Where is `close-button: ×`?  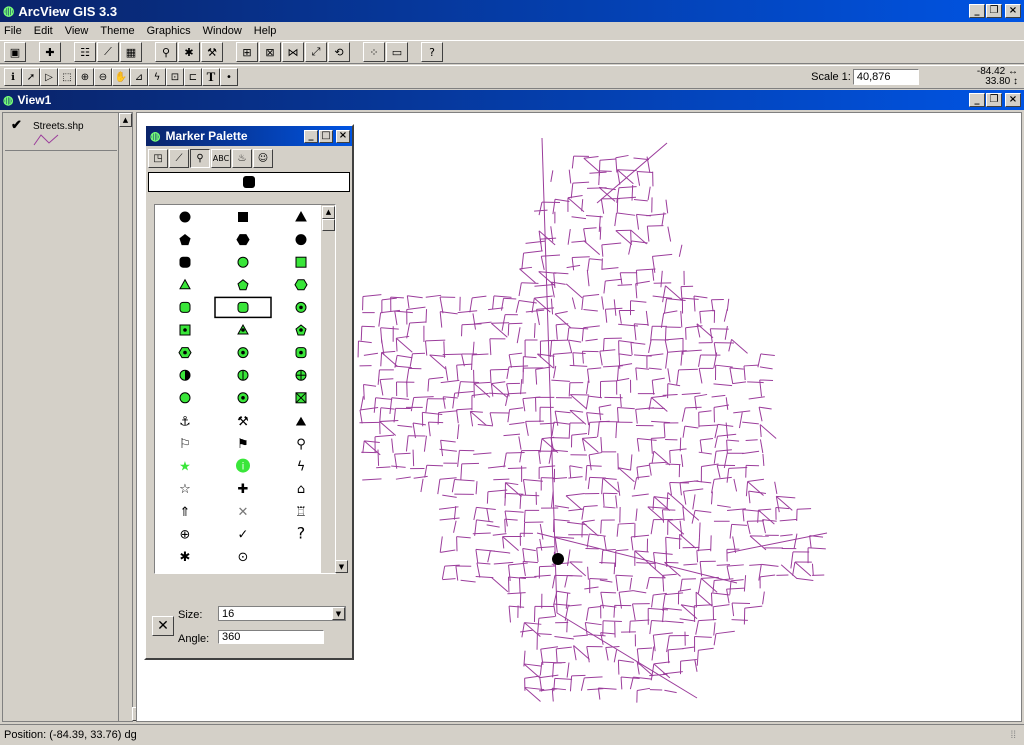
close-button: × is located at coordinates (1013, 11).